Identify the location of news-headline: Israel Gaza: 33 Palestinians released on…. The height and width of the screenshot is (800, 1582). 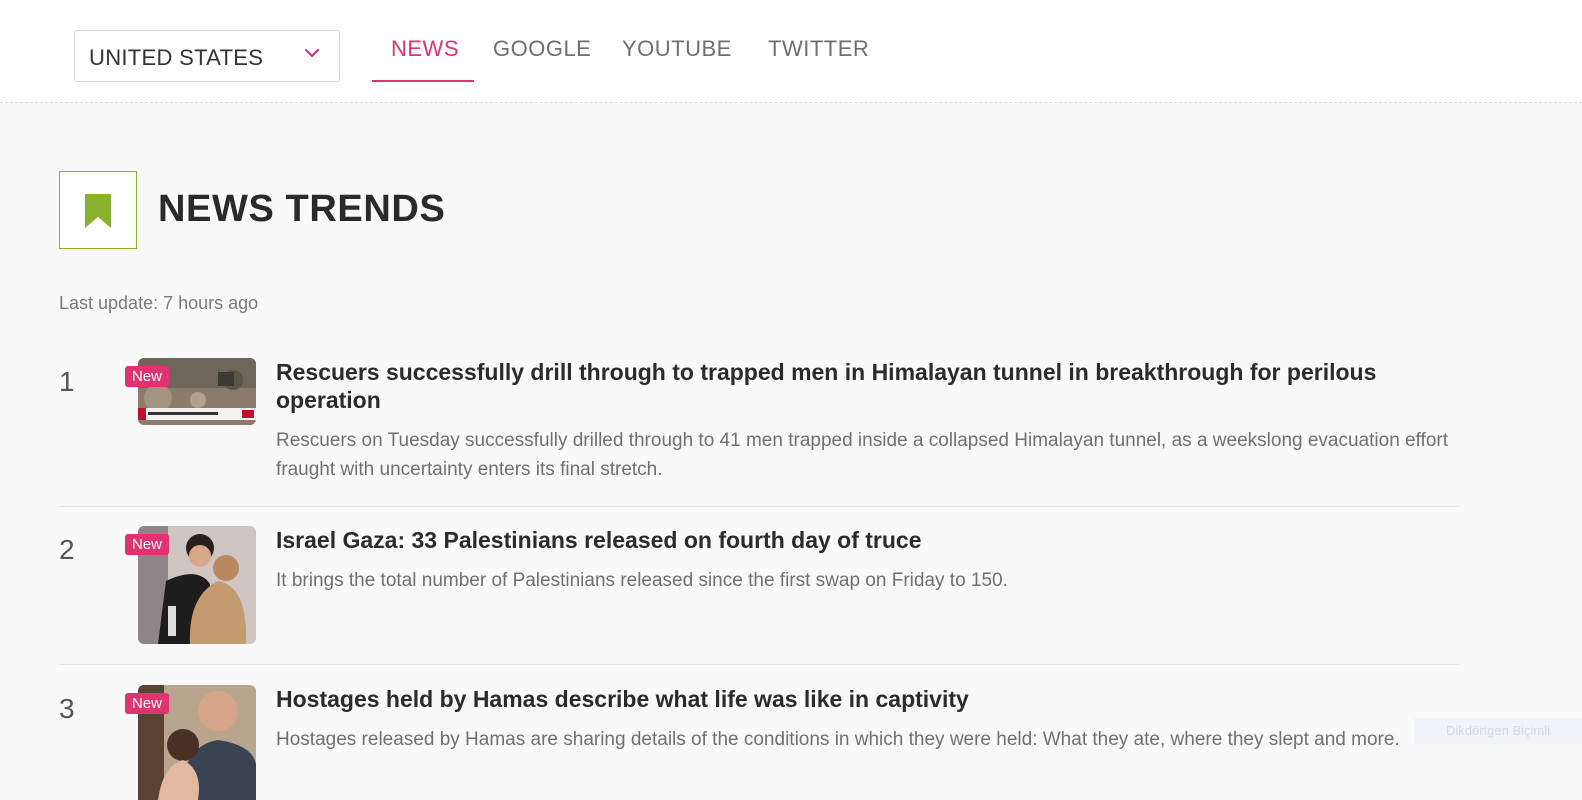
(871, 540).